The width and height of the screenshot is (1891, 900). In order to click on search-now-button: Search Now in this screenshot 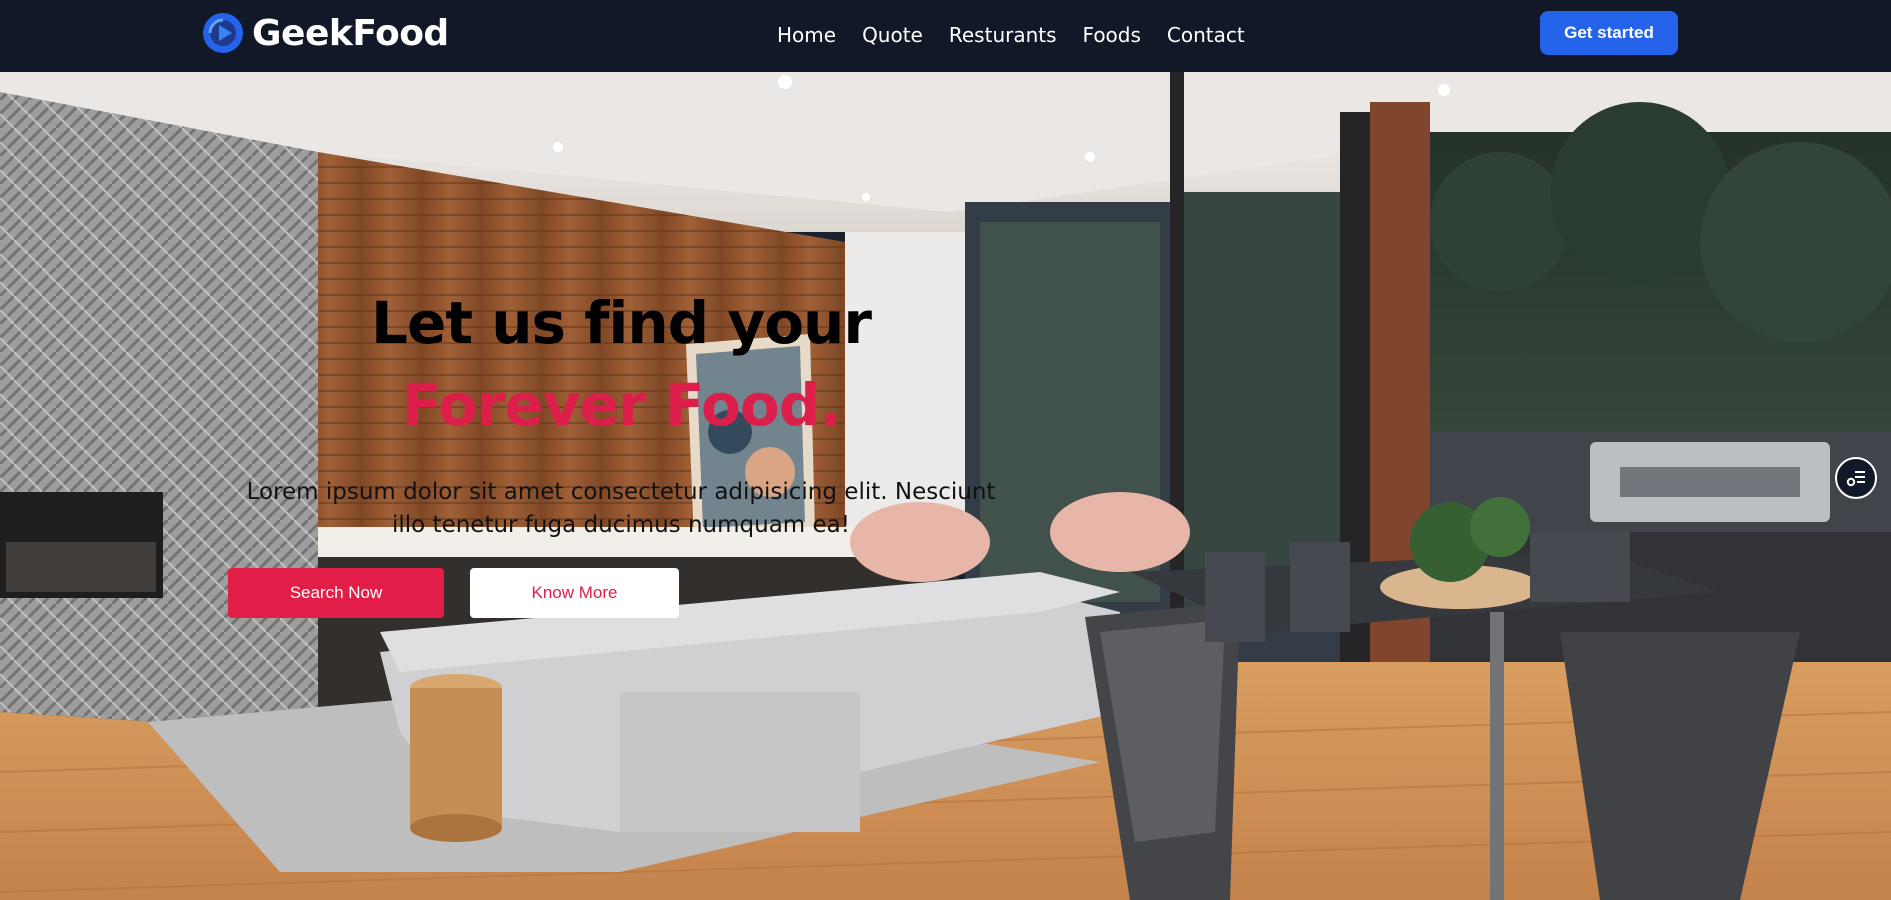, I will do `click(336, 593)`.